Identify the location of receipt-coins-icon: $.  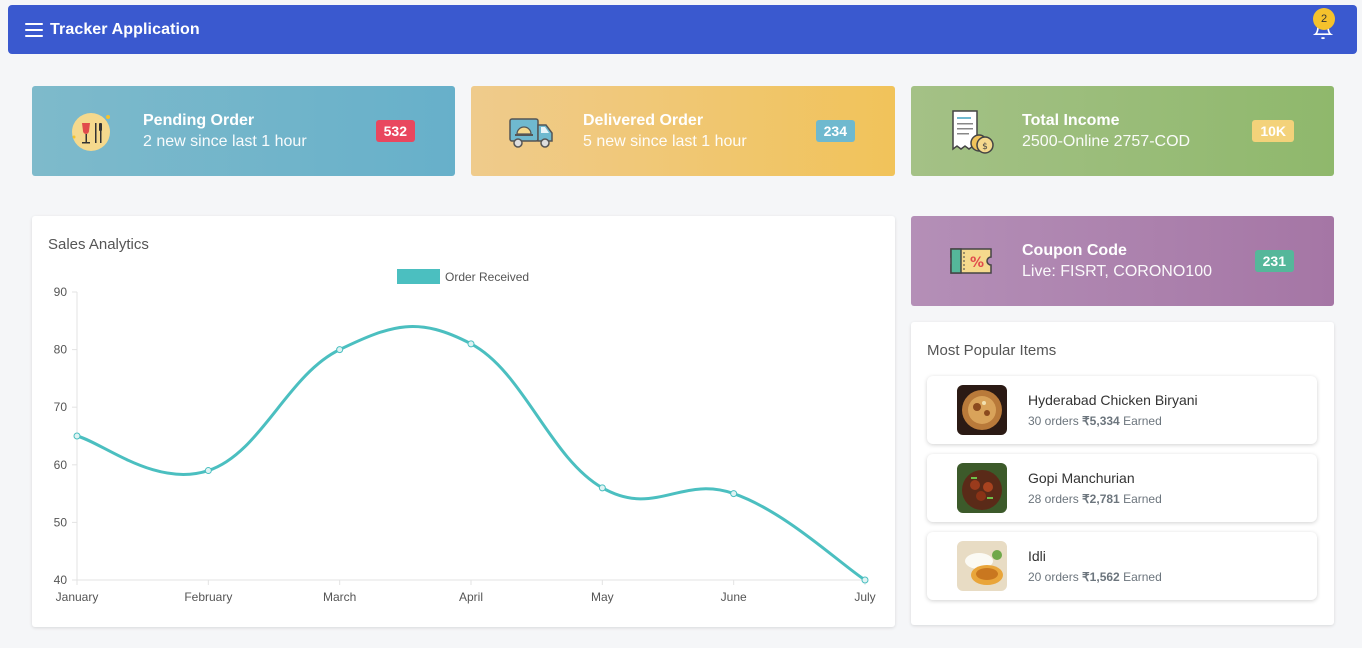
(973, 132).